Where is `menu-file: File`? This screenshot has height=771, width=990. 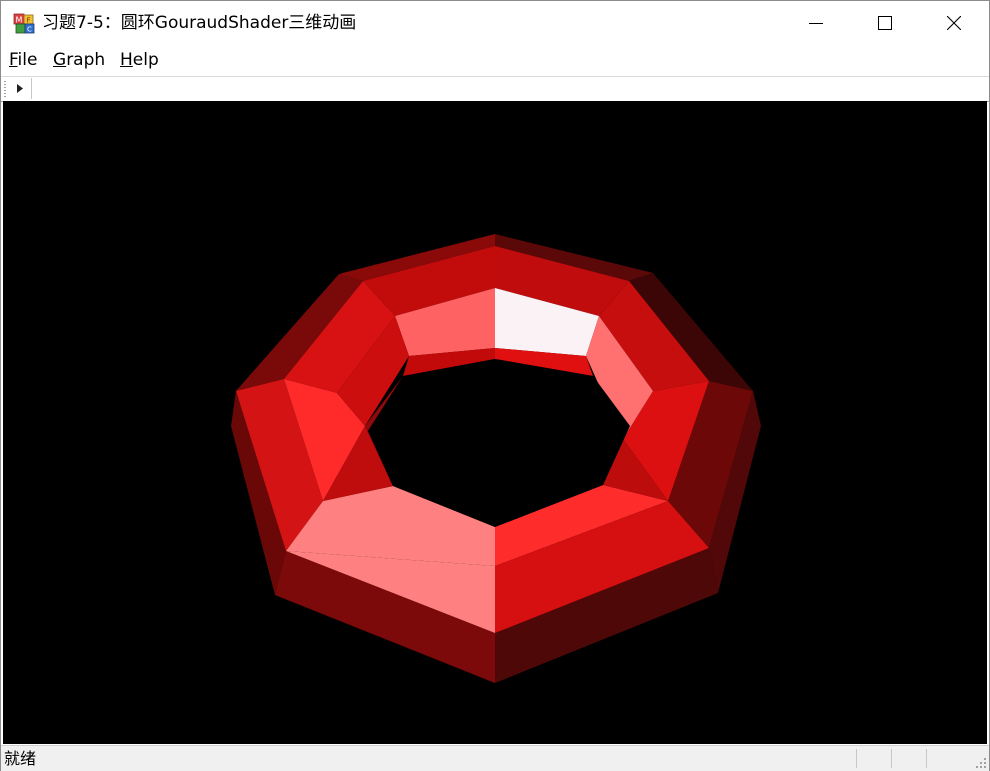 menu-file: File is located at coordinates (23, 60).